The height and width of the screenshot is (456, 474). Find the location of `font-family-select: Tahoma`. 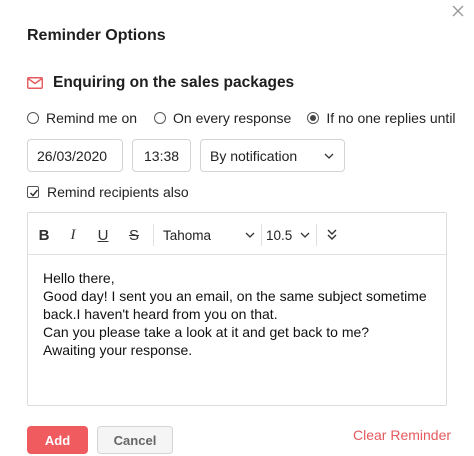

font-family-select: Tahoma is located at coordinates (209, 235).